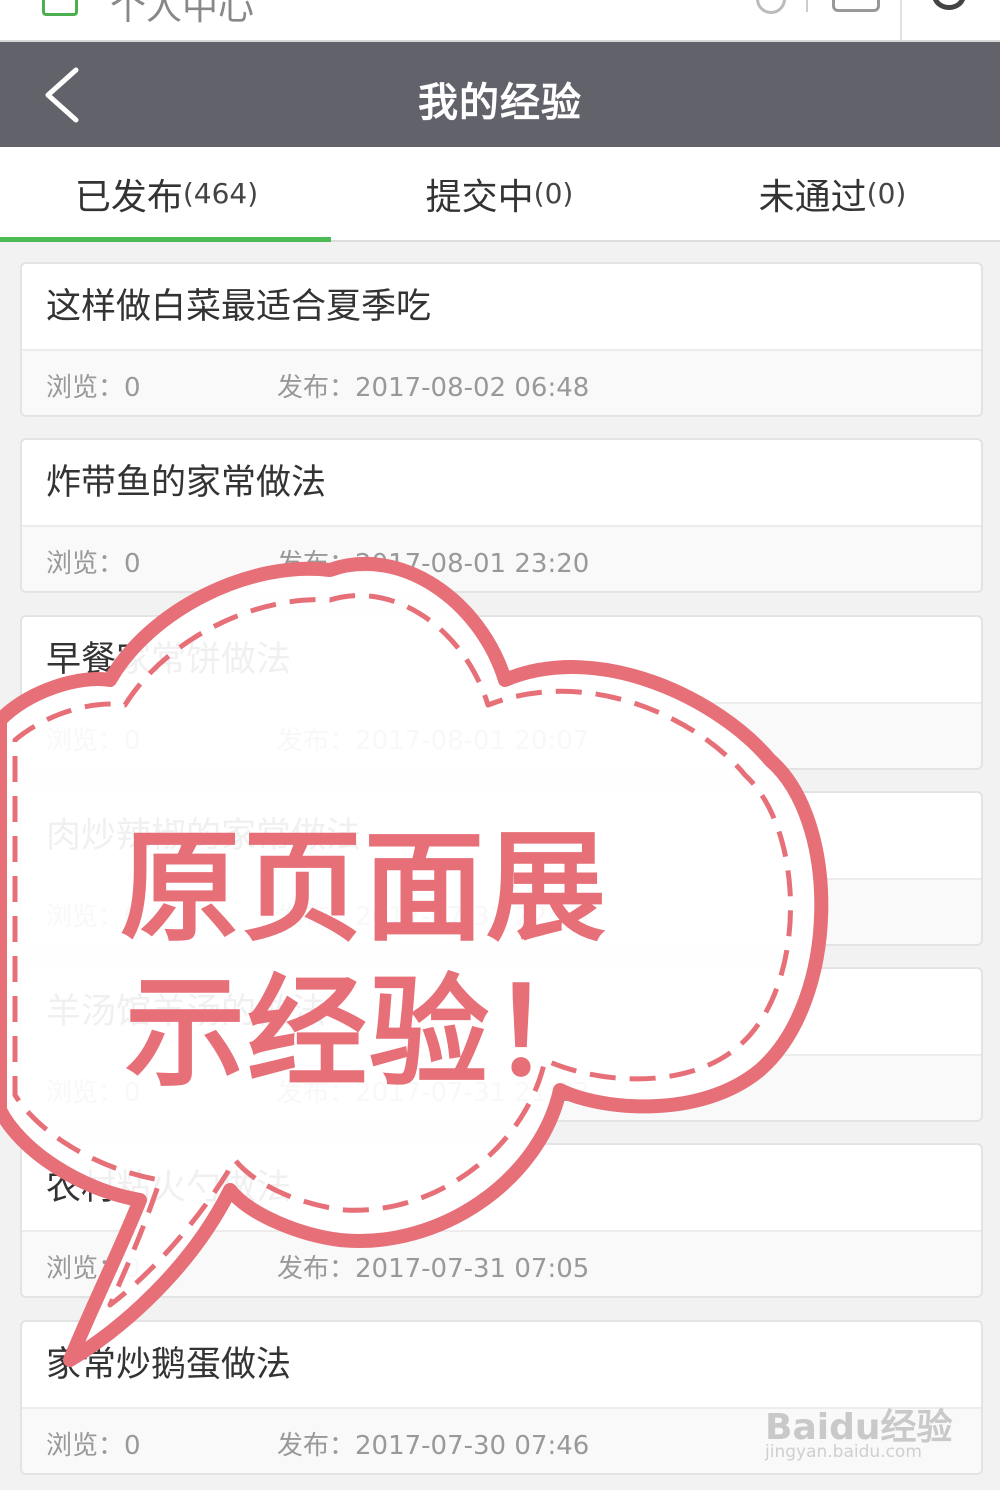 The image size is (1000, 1490). I want to click on page-title: 我的经验, so click(500, 103).